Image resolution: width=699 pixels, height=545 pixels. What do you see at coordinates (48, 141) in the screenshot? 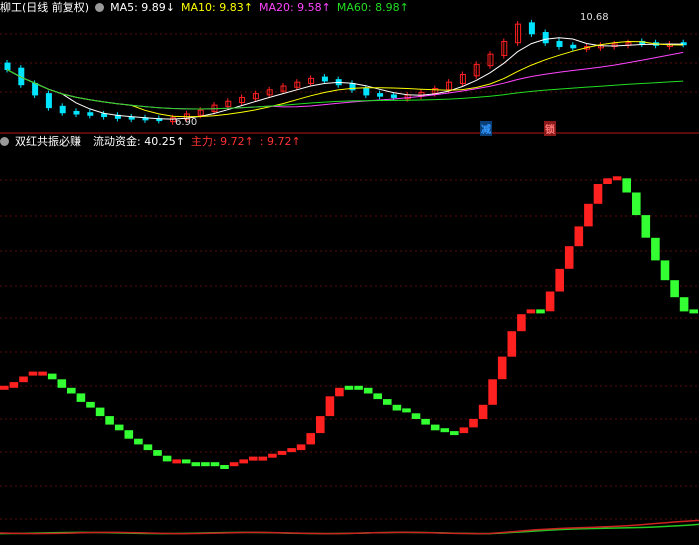
I see `indicator-title: 双红共振必赚` at bounding box center [48, 141].